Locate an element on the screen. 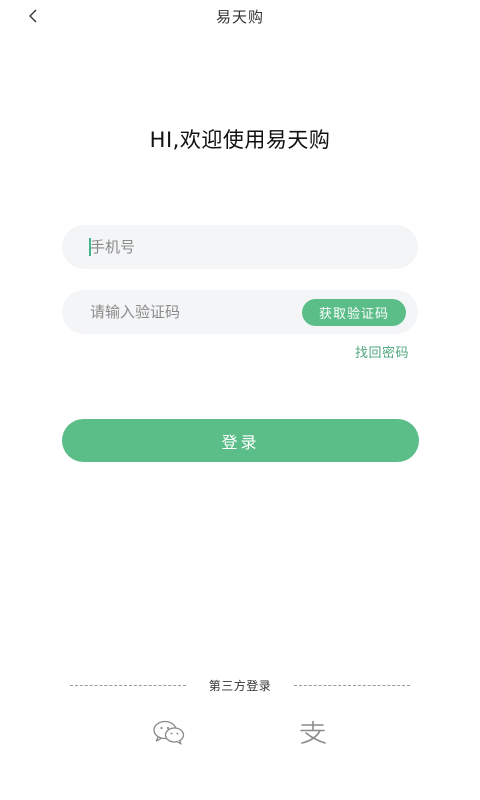 Image resolution: width=480 pixels, height=800 pixels. phone-input is located at coordinates (240, 247).